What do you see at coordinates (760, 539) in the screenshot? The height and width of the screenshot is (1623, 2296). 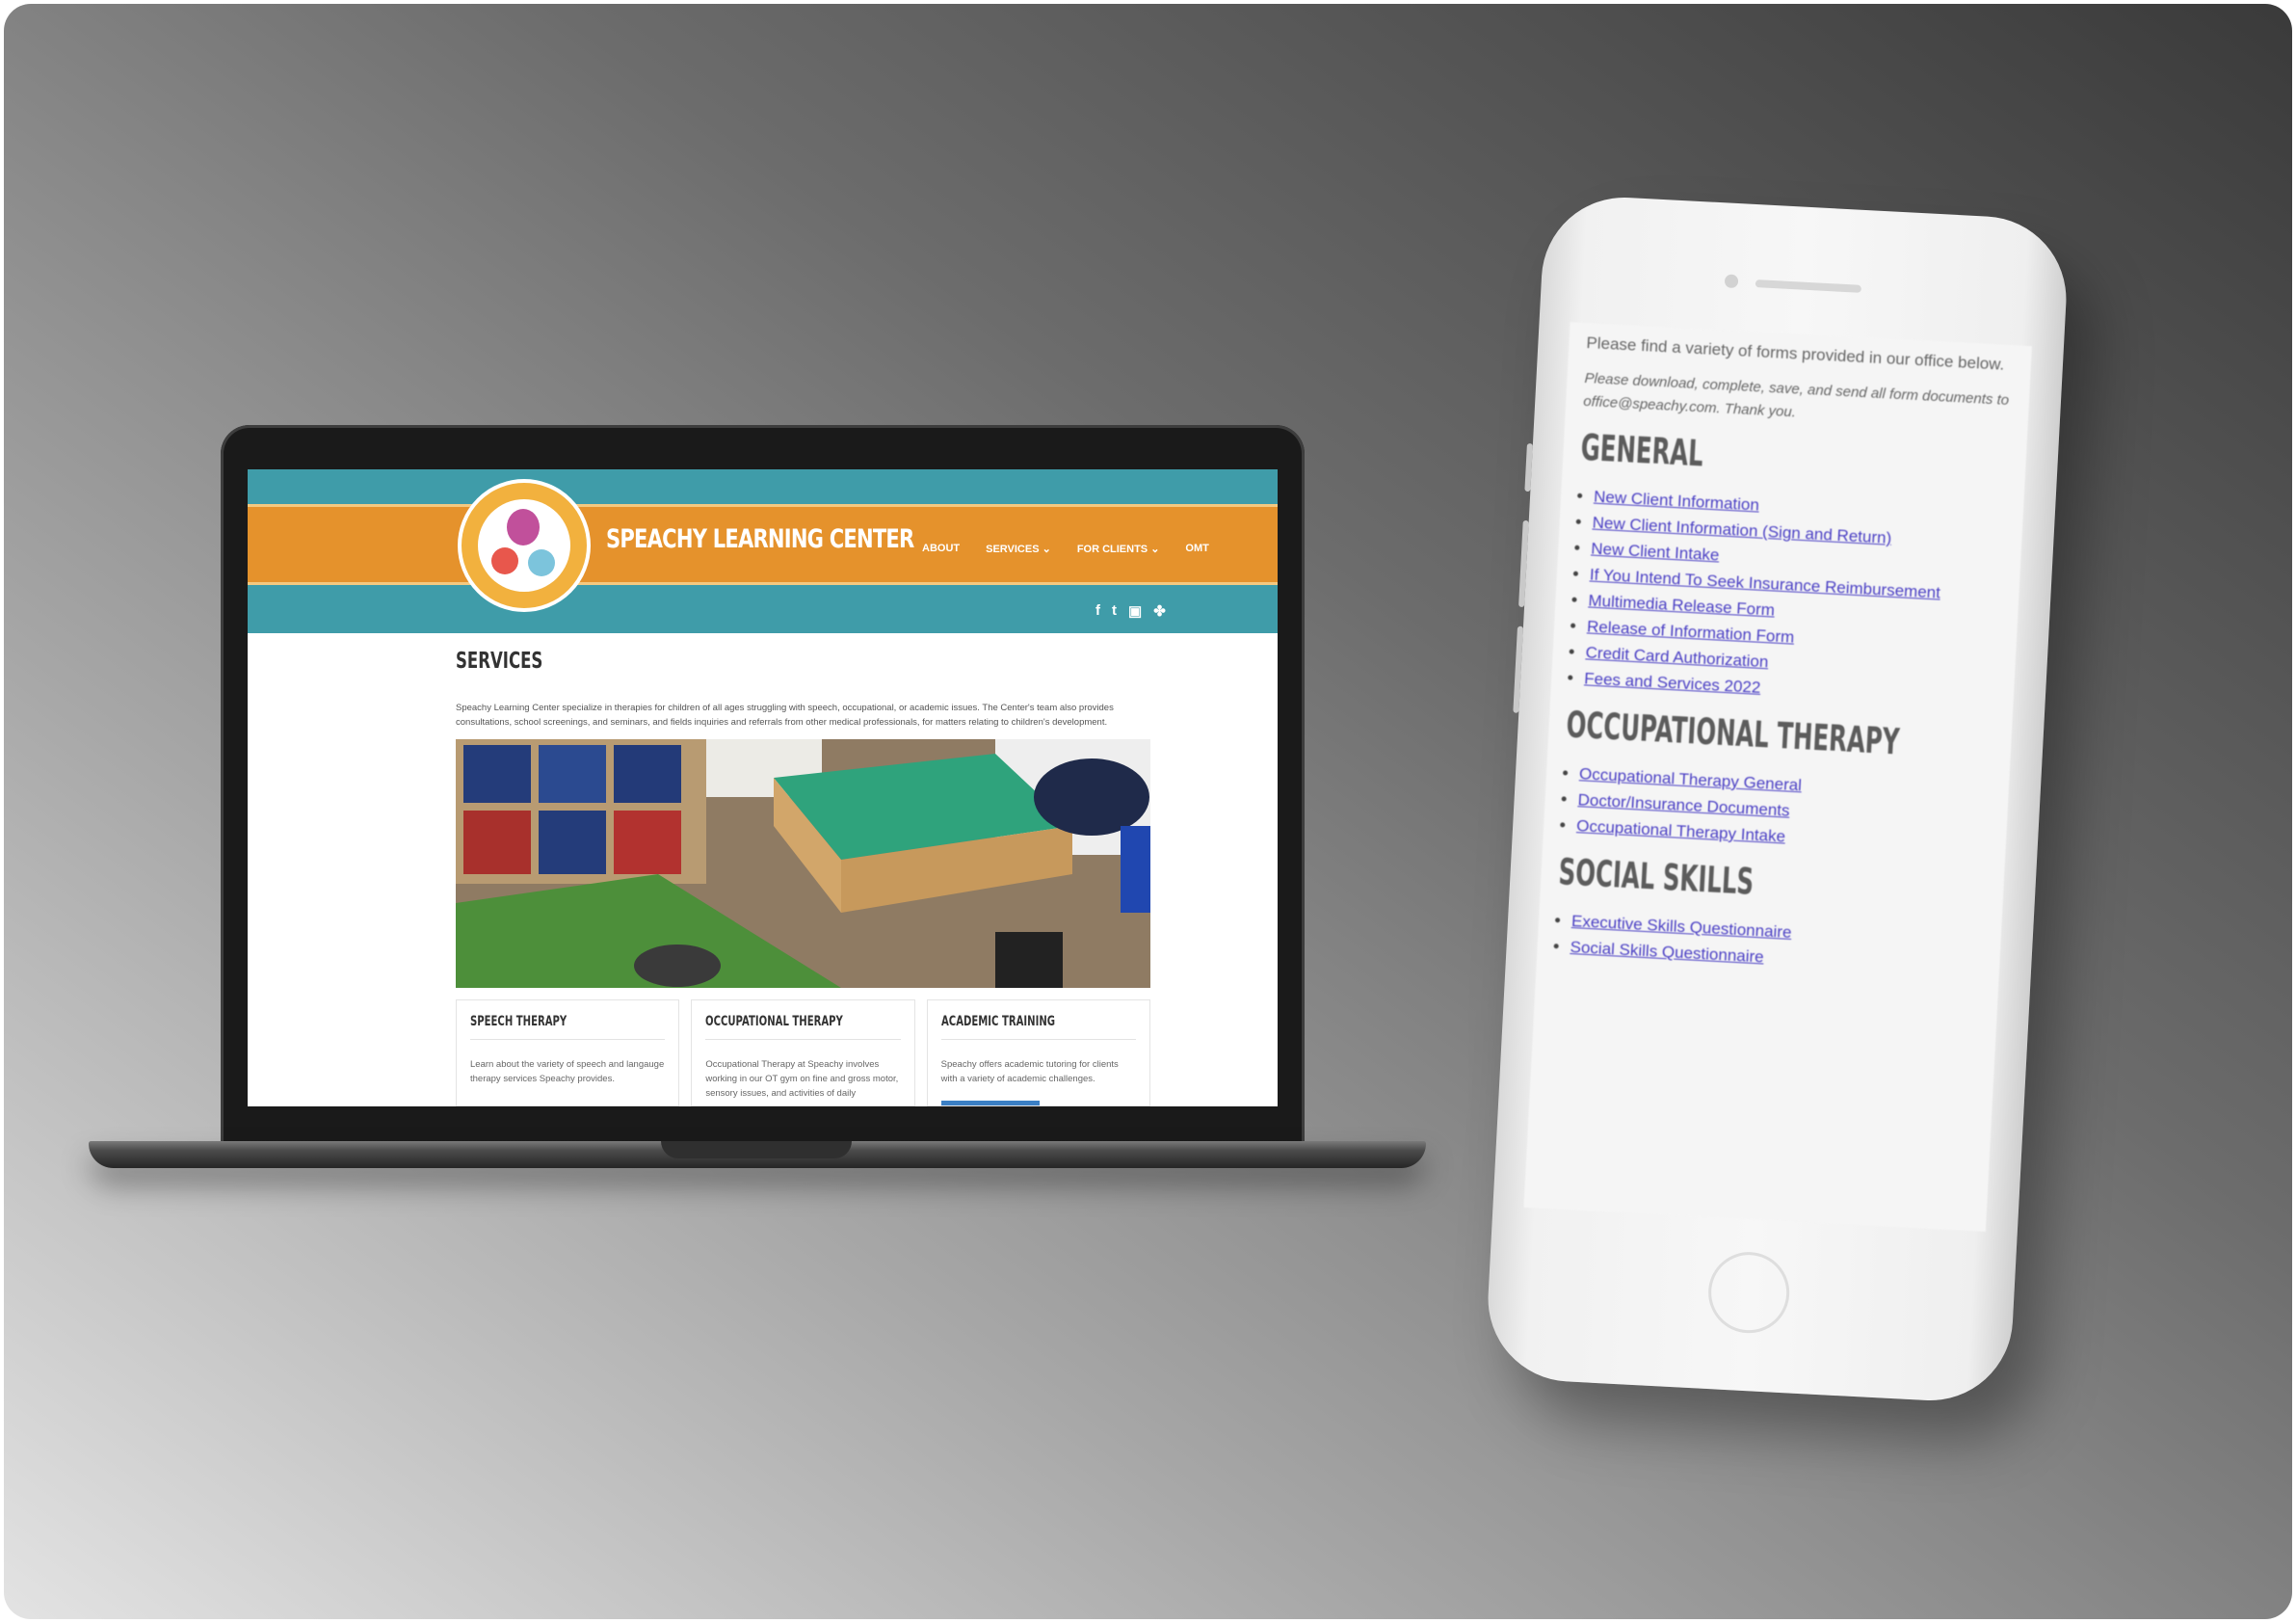 I see `site-title: SPEACHY LEARNING CENTER` at bounding box center [760, 539].